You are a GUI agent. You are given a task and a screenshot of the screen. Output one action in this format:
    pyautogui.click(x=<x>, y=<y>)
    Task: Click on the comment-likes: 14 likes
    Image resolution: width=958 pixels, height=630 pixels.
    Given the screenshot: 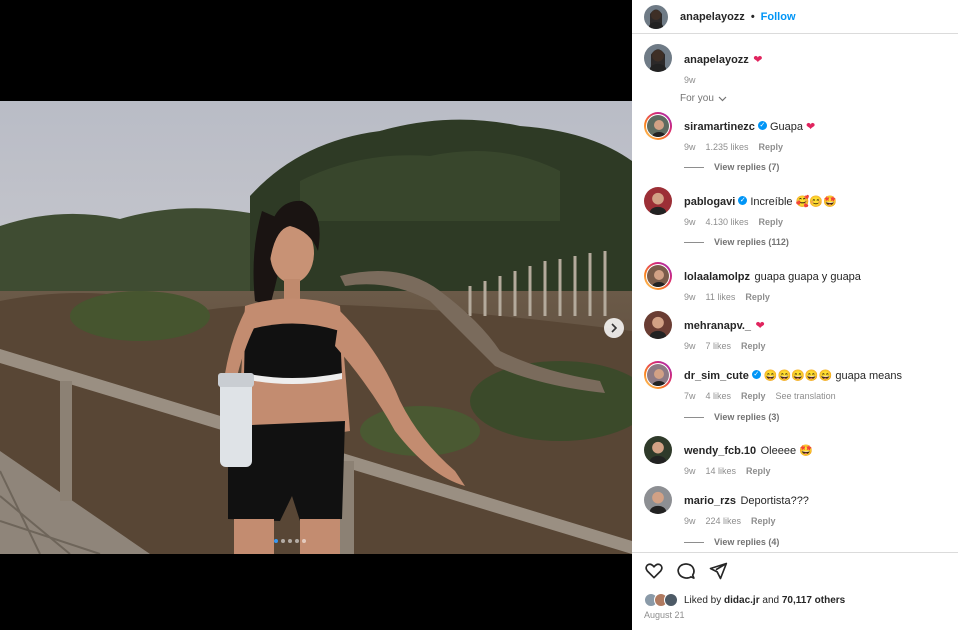 What is the action you would take?
    pyautogui.click(x=721, y=471)
    